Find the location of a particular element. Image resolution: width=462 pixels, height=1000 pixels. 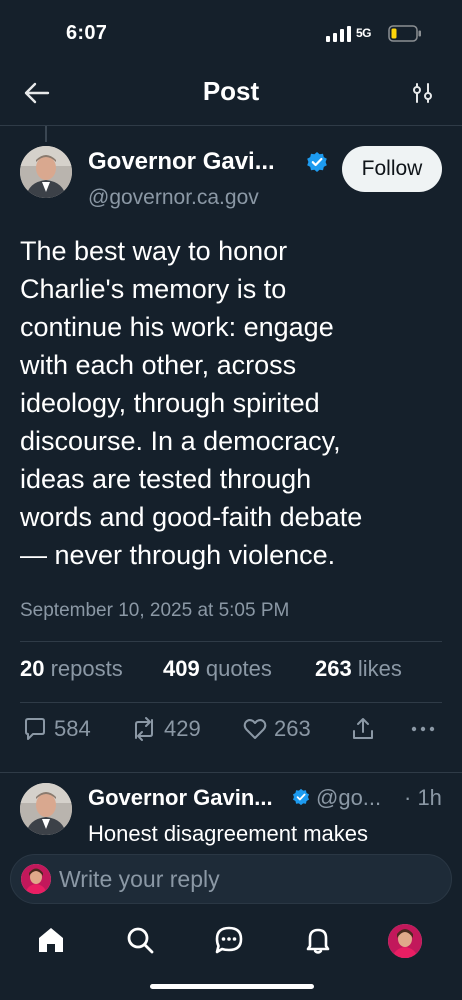

top-nav-bar: Post is located at coordinates (231, 98).